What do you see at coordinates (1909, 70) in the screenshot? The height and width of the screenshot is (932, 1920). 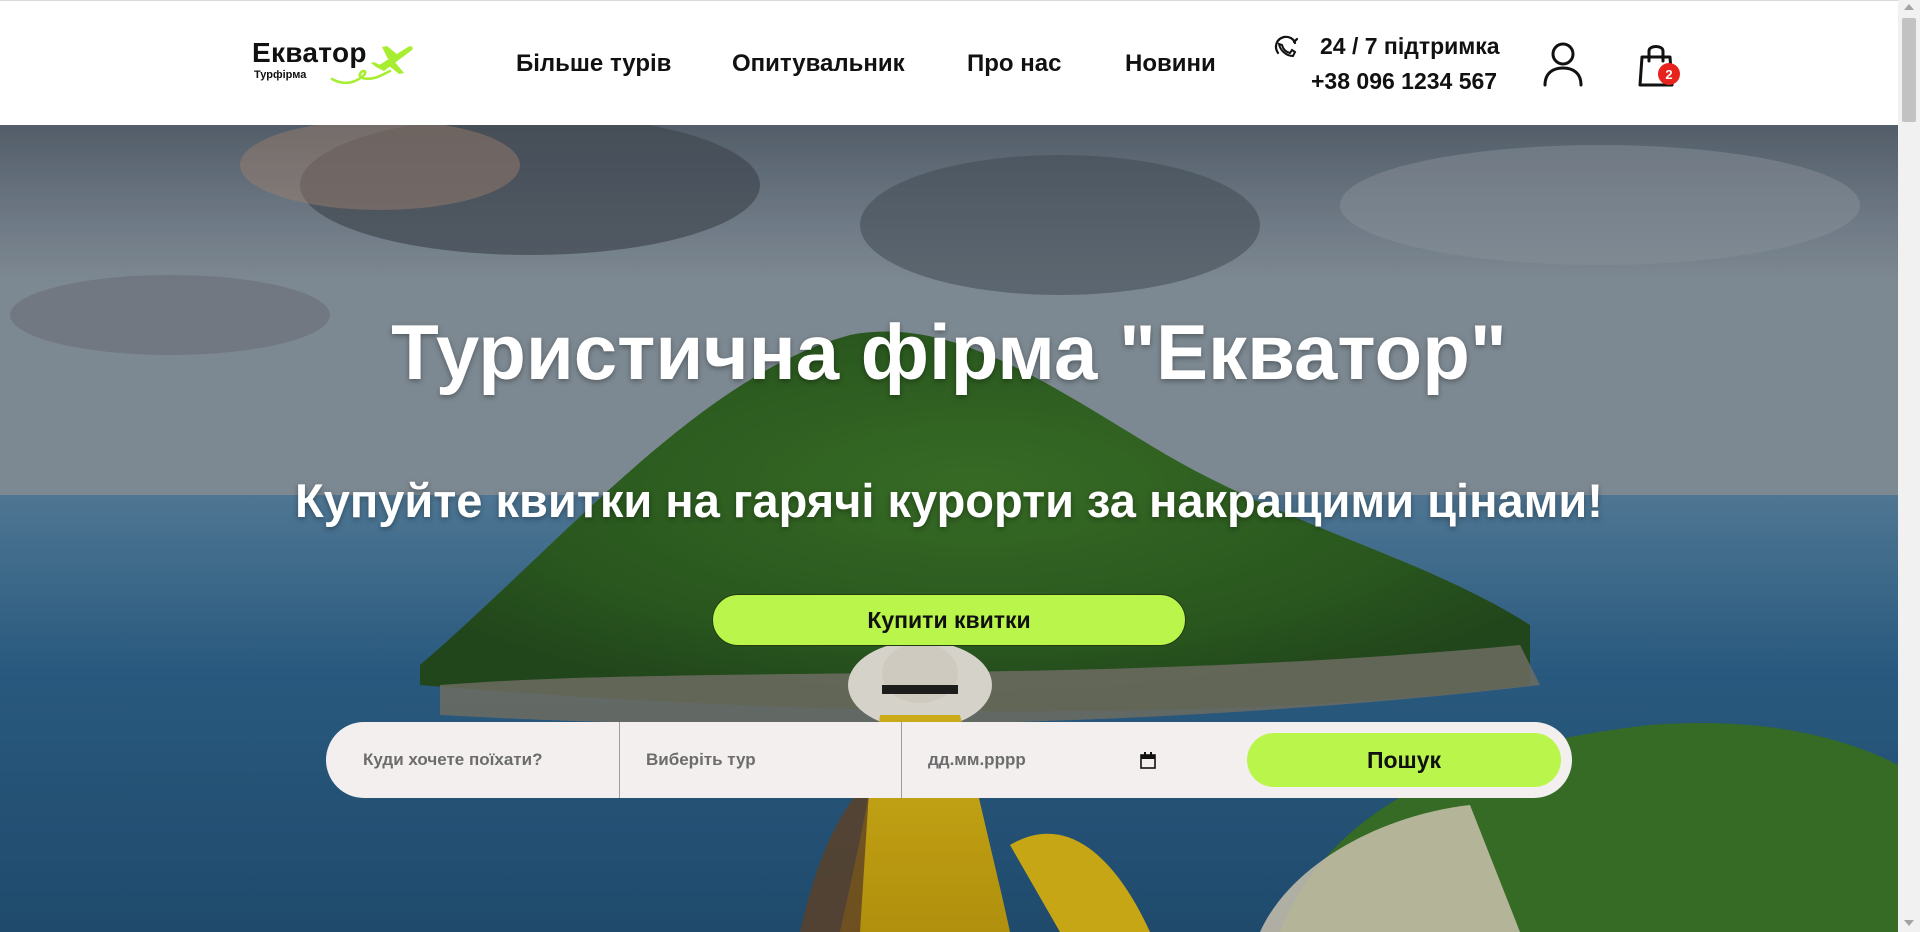 I see `scroll-thumb` at bounding box center [1909, 70].